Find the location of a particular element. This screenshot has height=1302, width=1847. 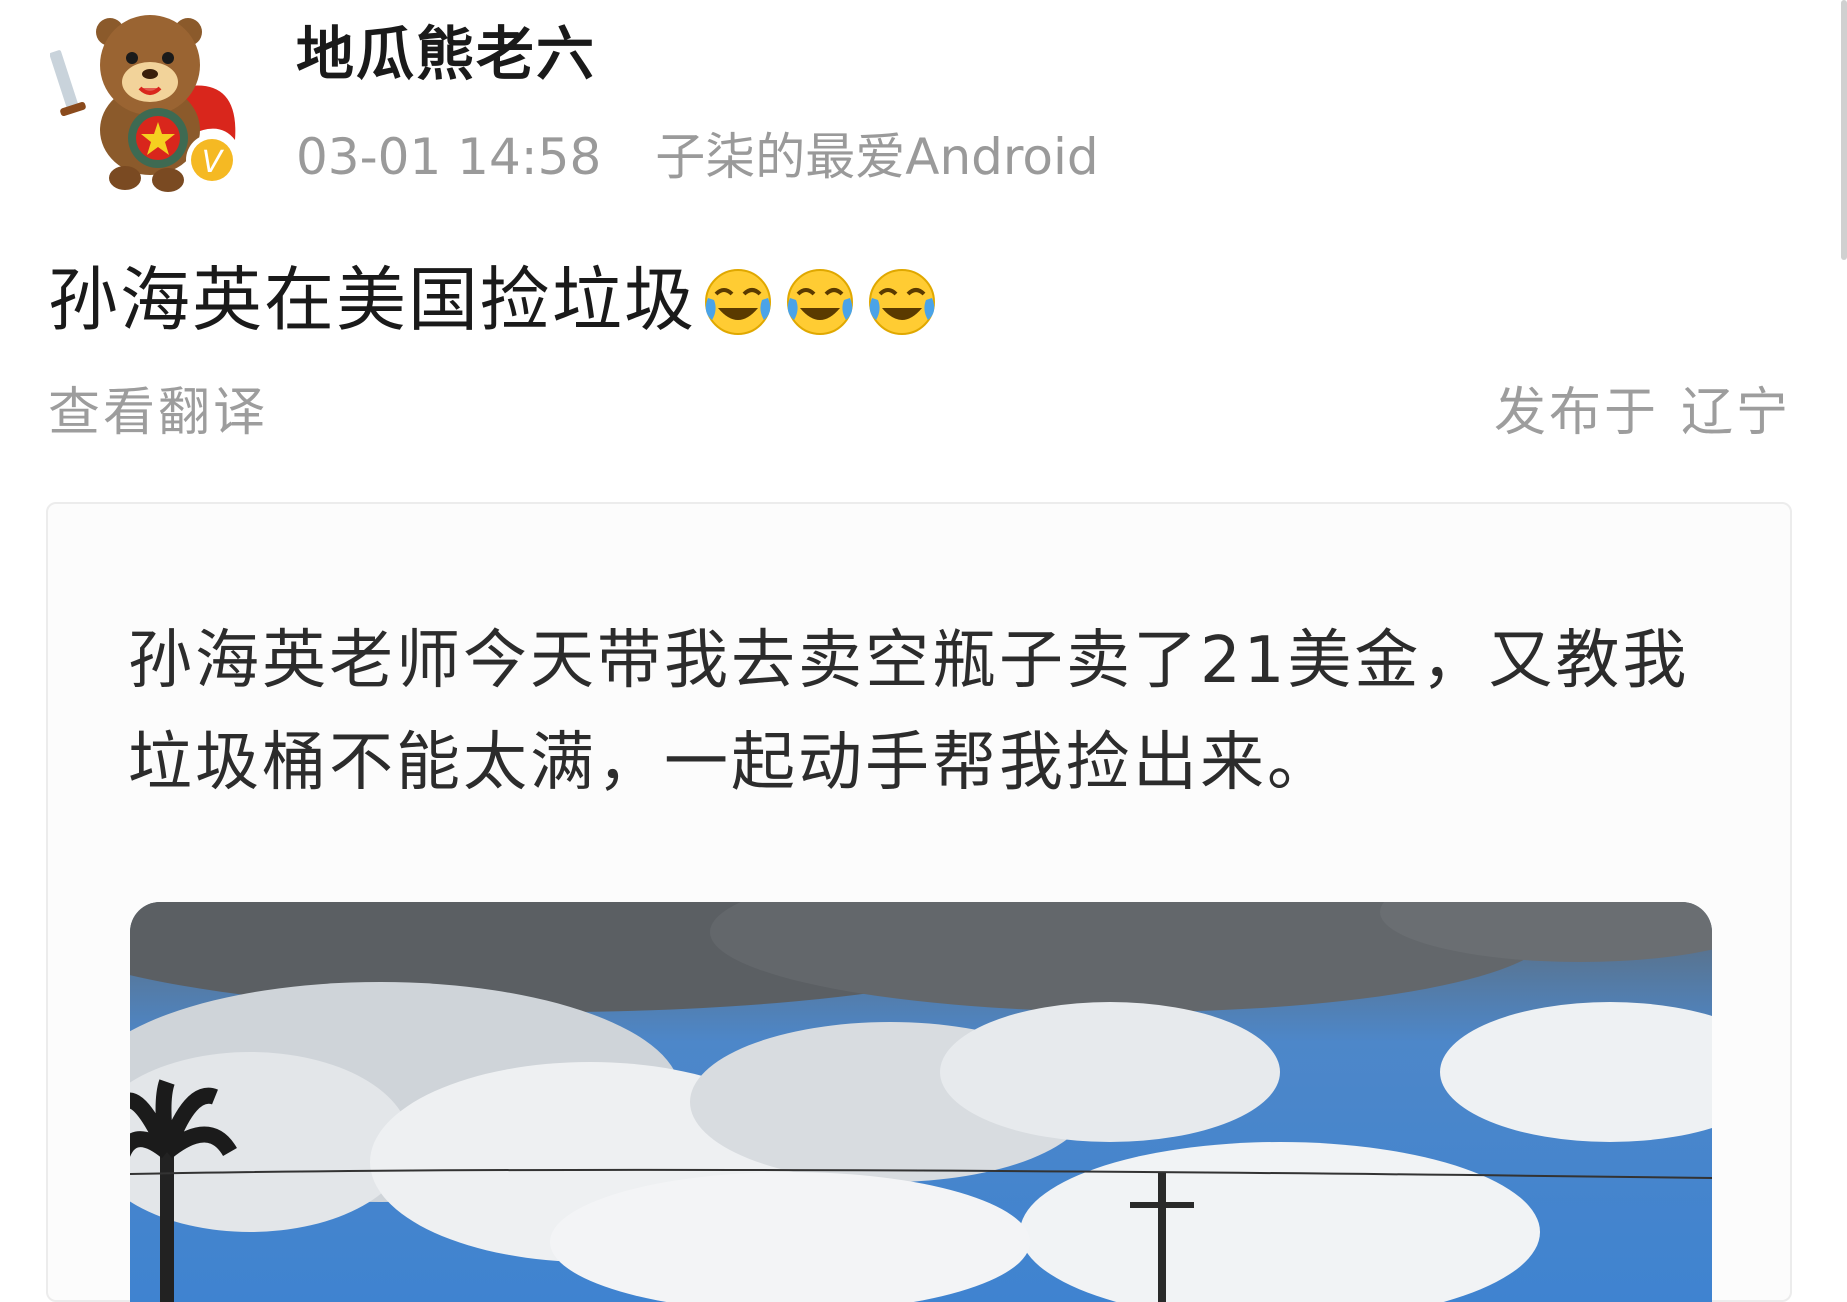

post-meta: 03-01 14:58 子柒的最爱Android is located at coordinates (697, 157).